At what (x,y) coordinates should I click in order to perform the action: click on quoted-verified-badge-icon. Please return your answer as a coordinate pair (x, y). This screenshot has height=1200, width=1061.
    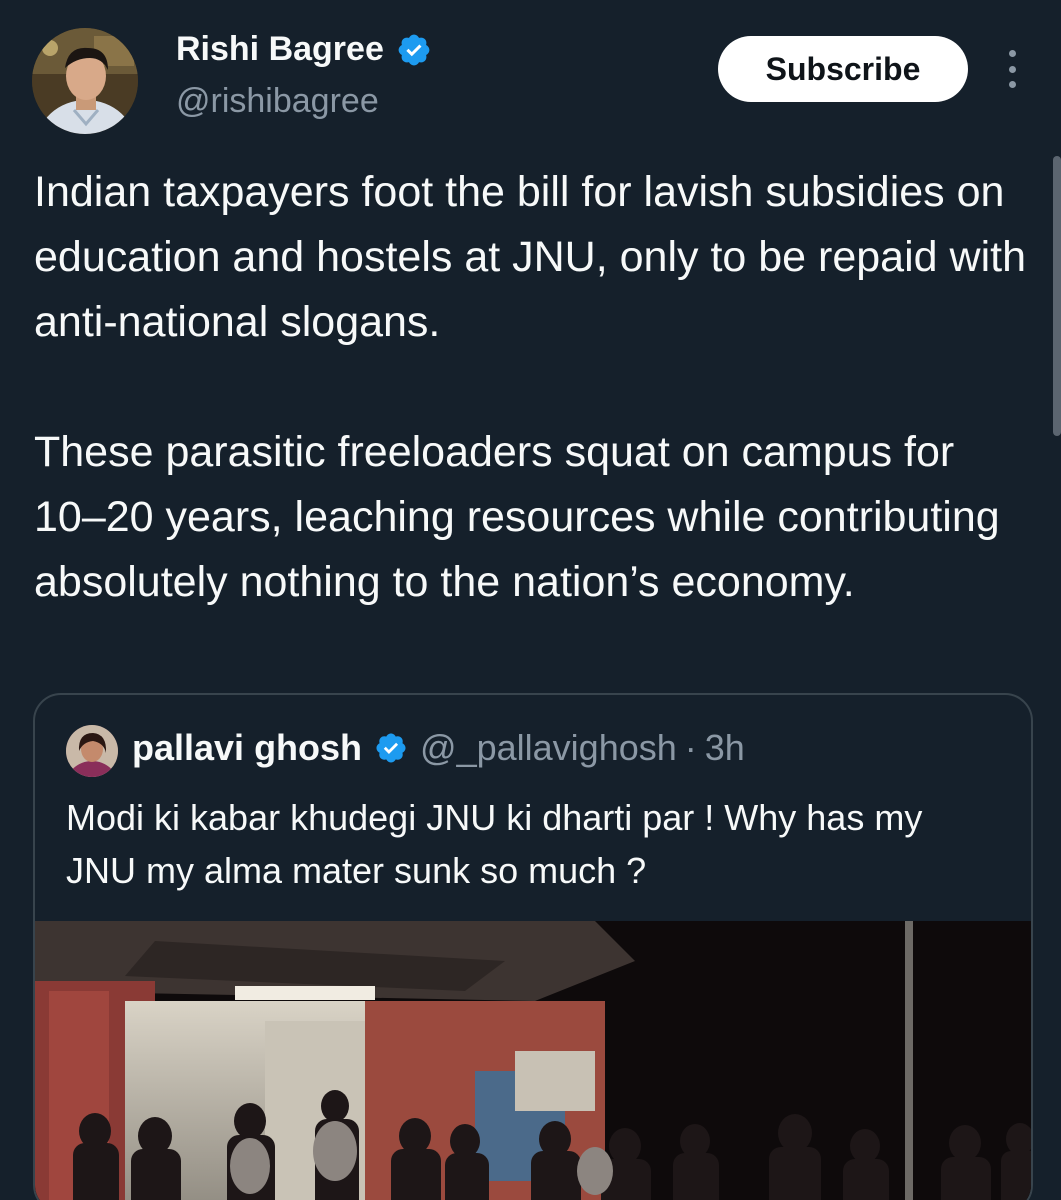
    Looking at the image, I should click on (391, 748).